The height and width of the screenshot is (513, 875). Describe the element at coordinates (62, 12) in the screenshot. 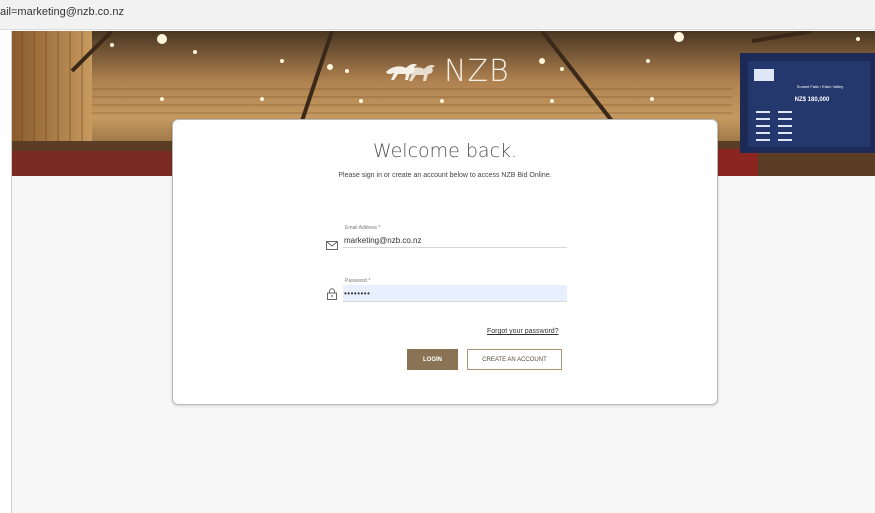

I see `address-bar-text: ail=marketing@nzb.co.nz` at that location.